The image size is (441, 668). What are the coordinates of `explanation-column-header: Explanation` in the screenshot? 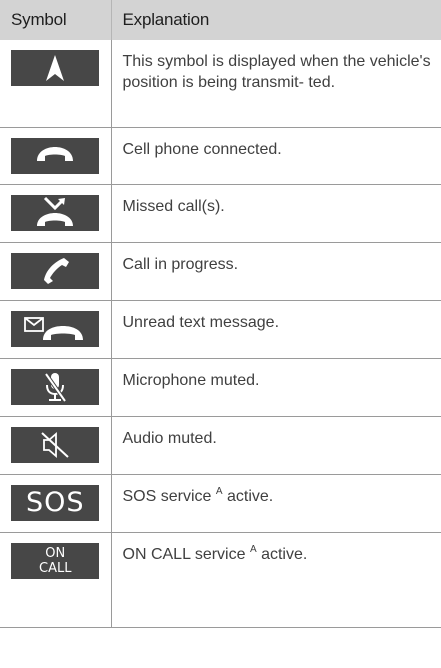 It's located at (276, 20).